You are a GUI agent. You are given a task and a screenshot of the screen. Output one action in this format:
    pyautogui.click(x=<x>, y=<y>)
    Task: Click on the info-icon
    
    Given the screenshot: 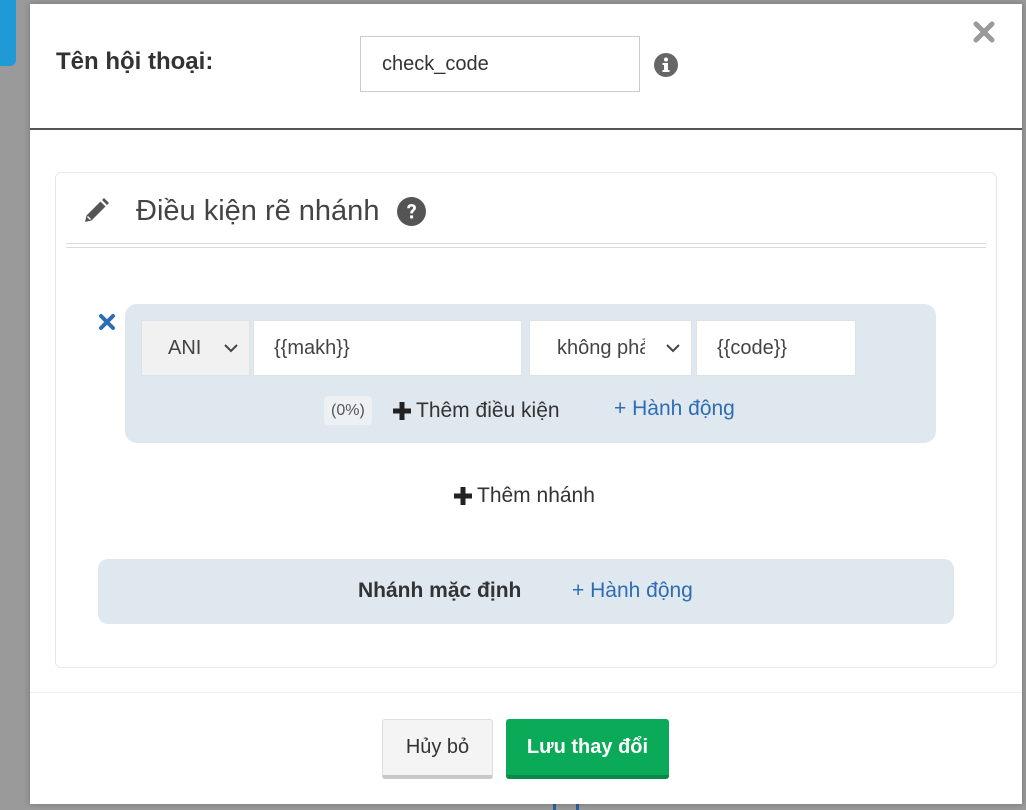 What is the action you would take?
    pyautogui.click(x=666, y=65)
    